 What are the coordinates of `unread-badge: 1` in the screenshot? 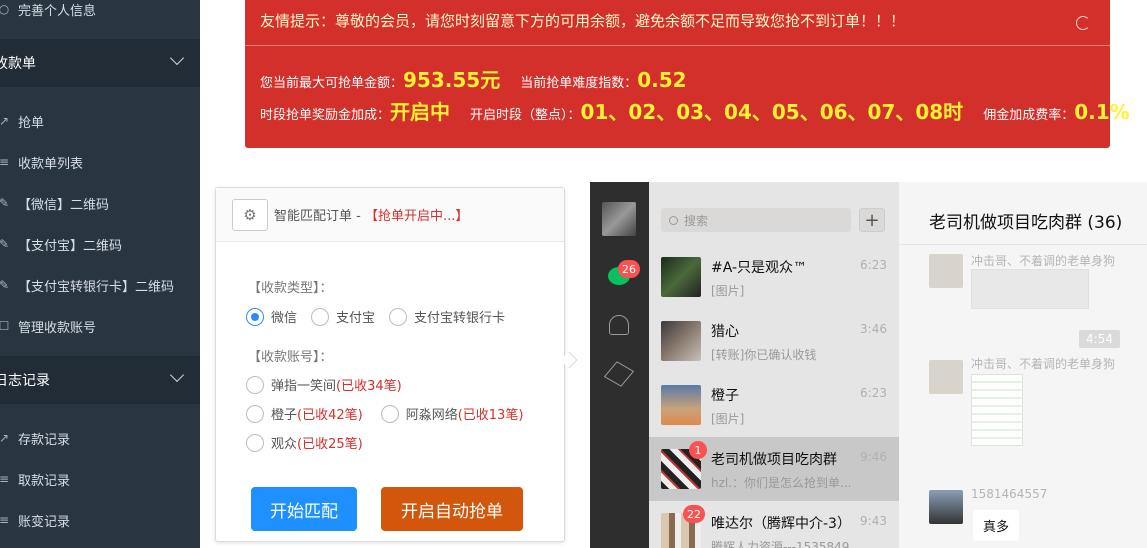 It's located at (698, 450).